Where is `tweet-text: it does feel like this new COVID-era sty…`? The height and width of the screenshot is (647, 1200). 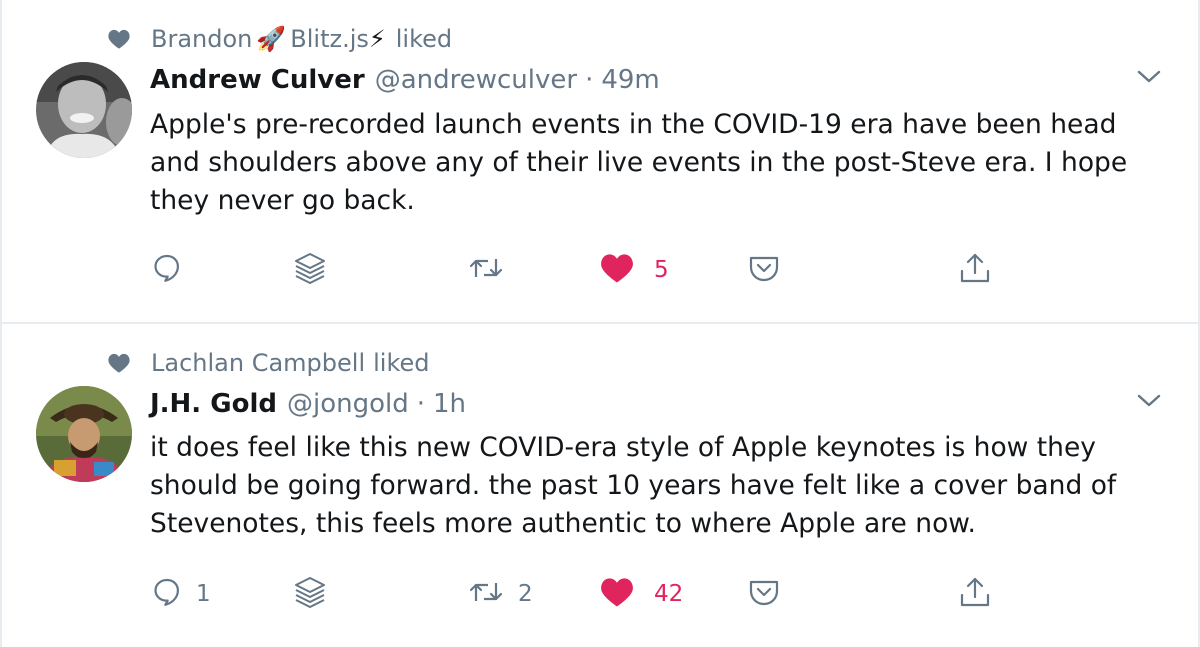
tweet-text: it does feel like this new COVID-era sty… is located at coordinates (633, 485).